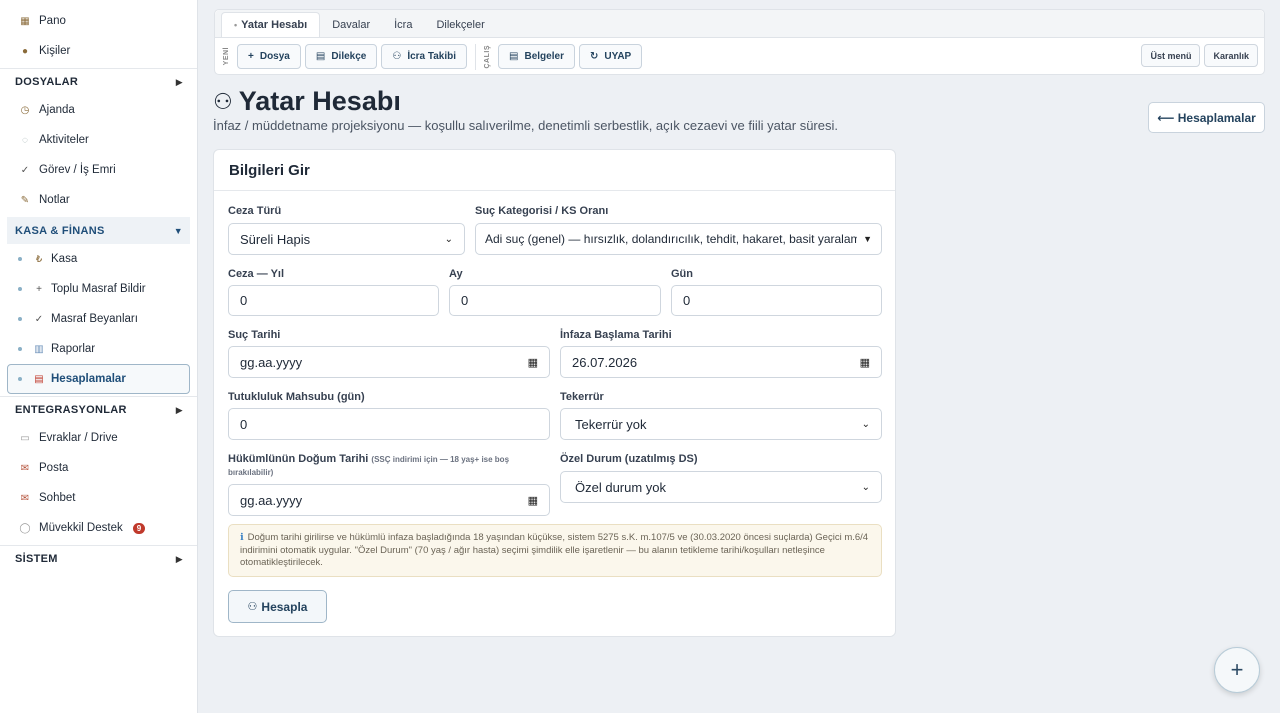 This screenshot has width=1280, height=713. Describe the element at coordinates (98, 51) in the screenshot. I see `sidebar-item-kisiler: ● Kişiler` at that location.